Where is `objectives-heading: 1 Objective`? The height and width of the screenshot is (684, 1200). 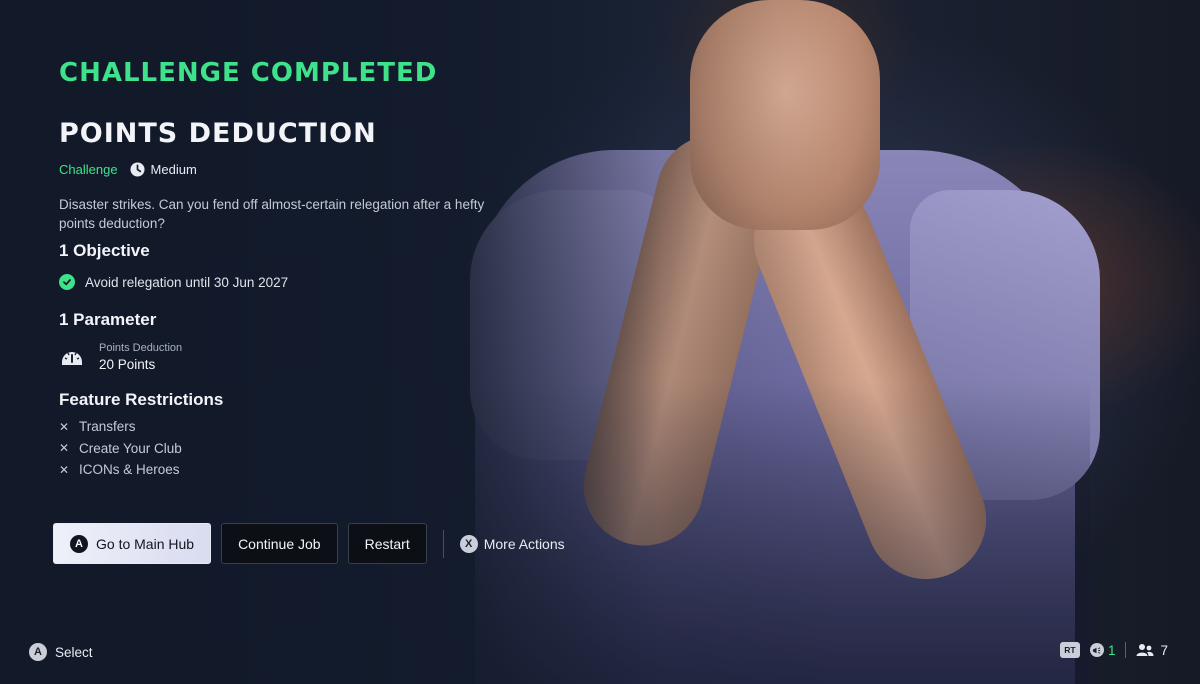
objectives-heading: 1 Objective is located at coordinates (104, 250).